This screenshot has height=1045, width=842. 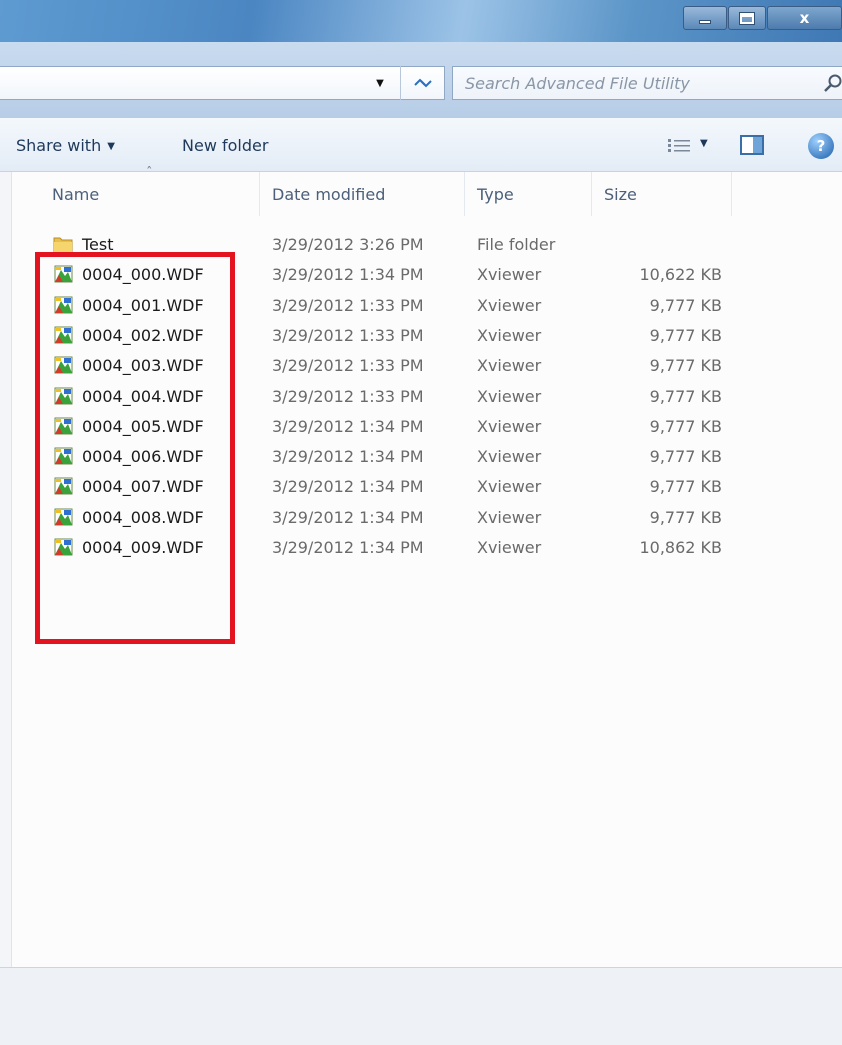 I want to click on column-header-type: Type, so click(x=528, y=194).